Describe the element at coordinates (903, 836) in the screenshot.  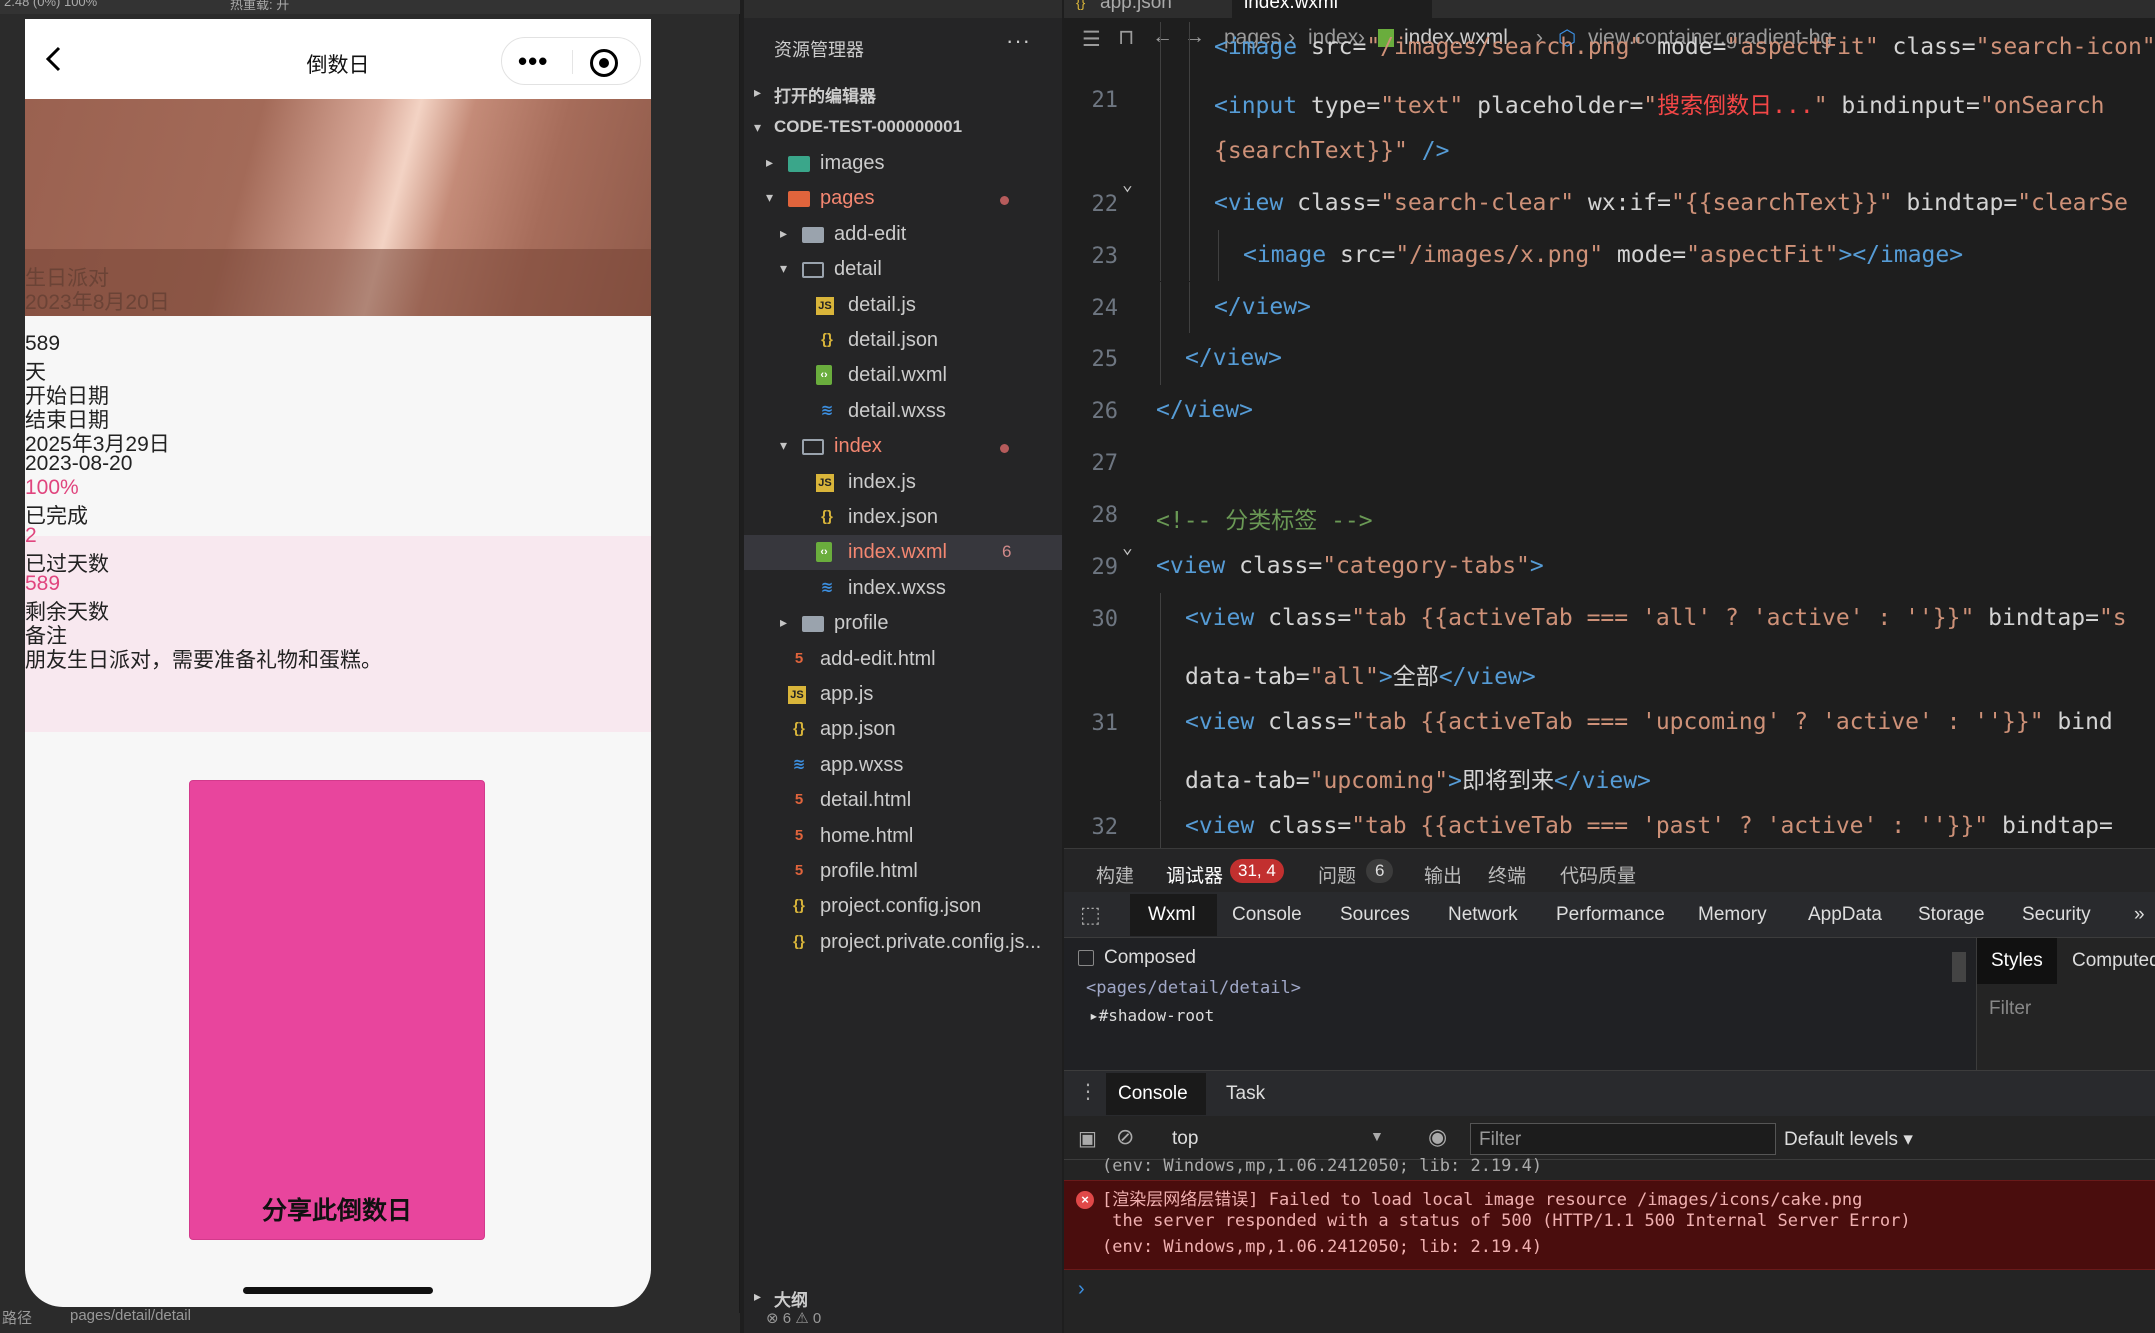
I see `tree-item-home-html: 5 home.html` at that location.